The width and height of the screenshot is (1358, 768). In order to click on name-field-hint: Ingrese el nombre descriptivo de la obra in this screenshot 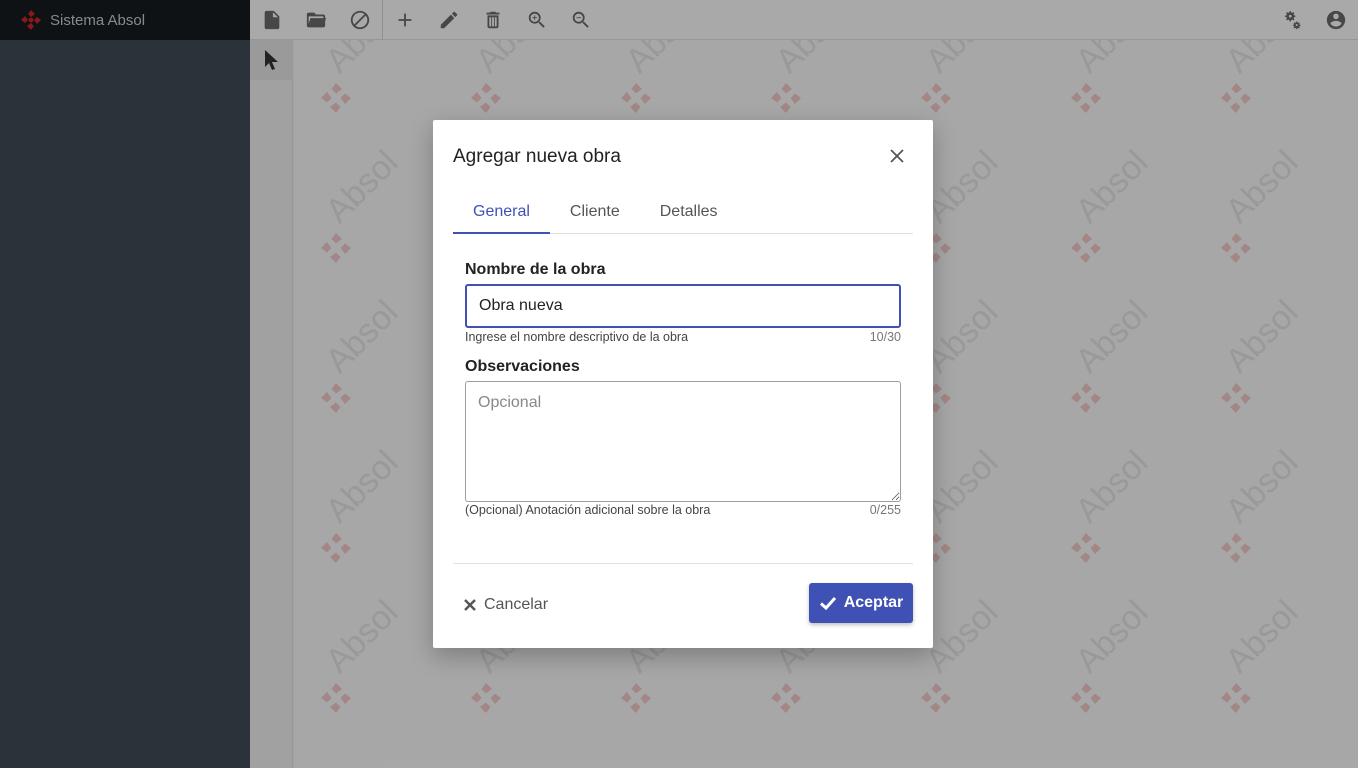, I will do `click(577, 337)`.